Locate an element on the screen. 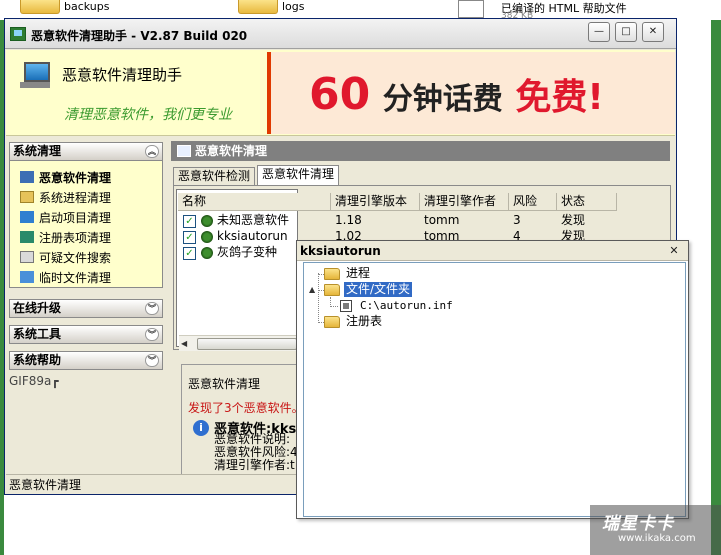 The height and width of the screenshot is (555, 721). desktop-help-file-icon is located at coordinates (471, 9).